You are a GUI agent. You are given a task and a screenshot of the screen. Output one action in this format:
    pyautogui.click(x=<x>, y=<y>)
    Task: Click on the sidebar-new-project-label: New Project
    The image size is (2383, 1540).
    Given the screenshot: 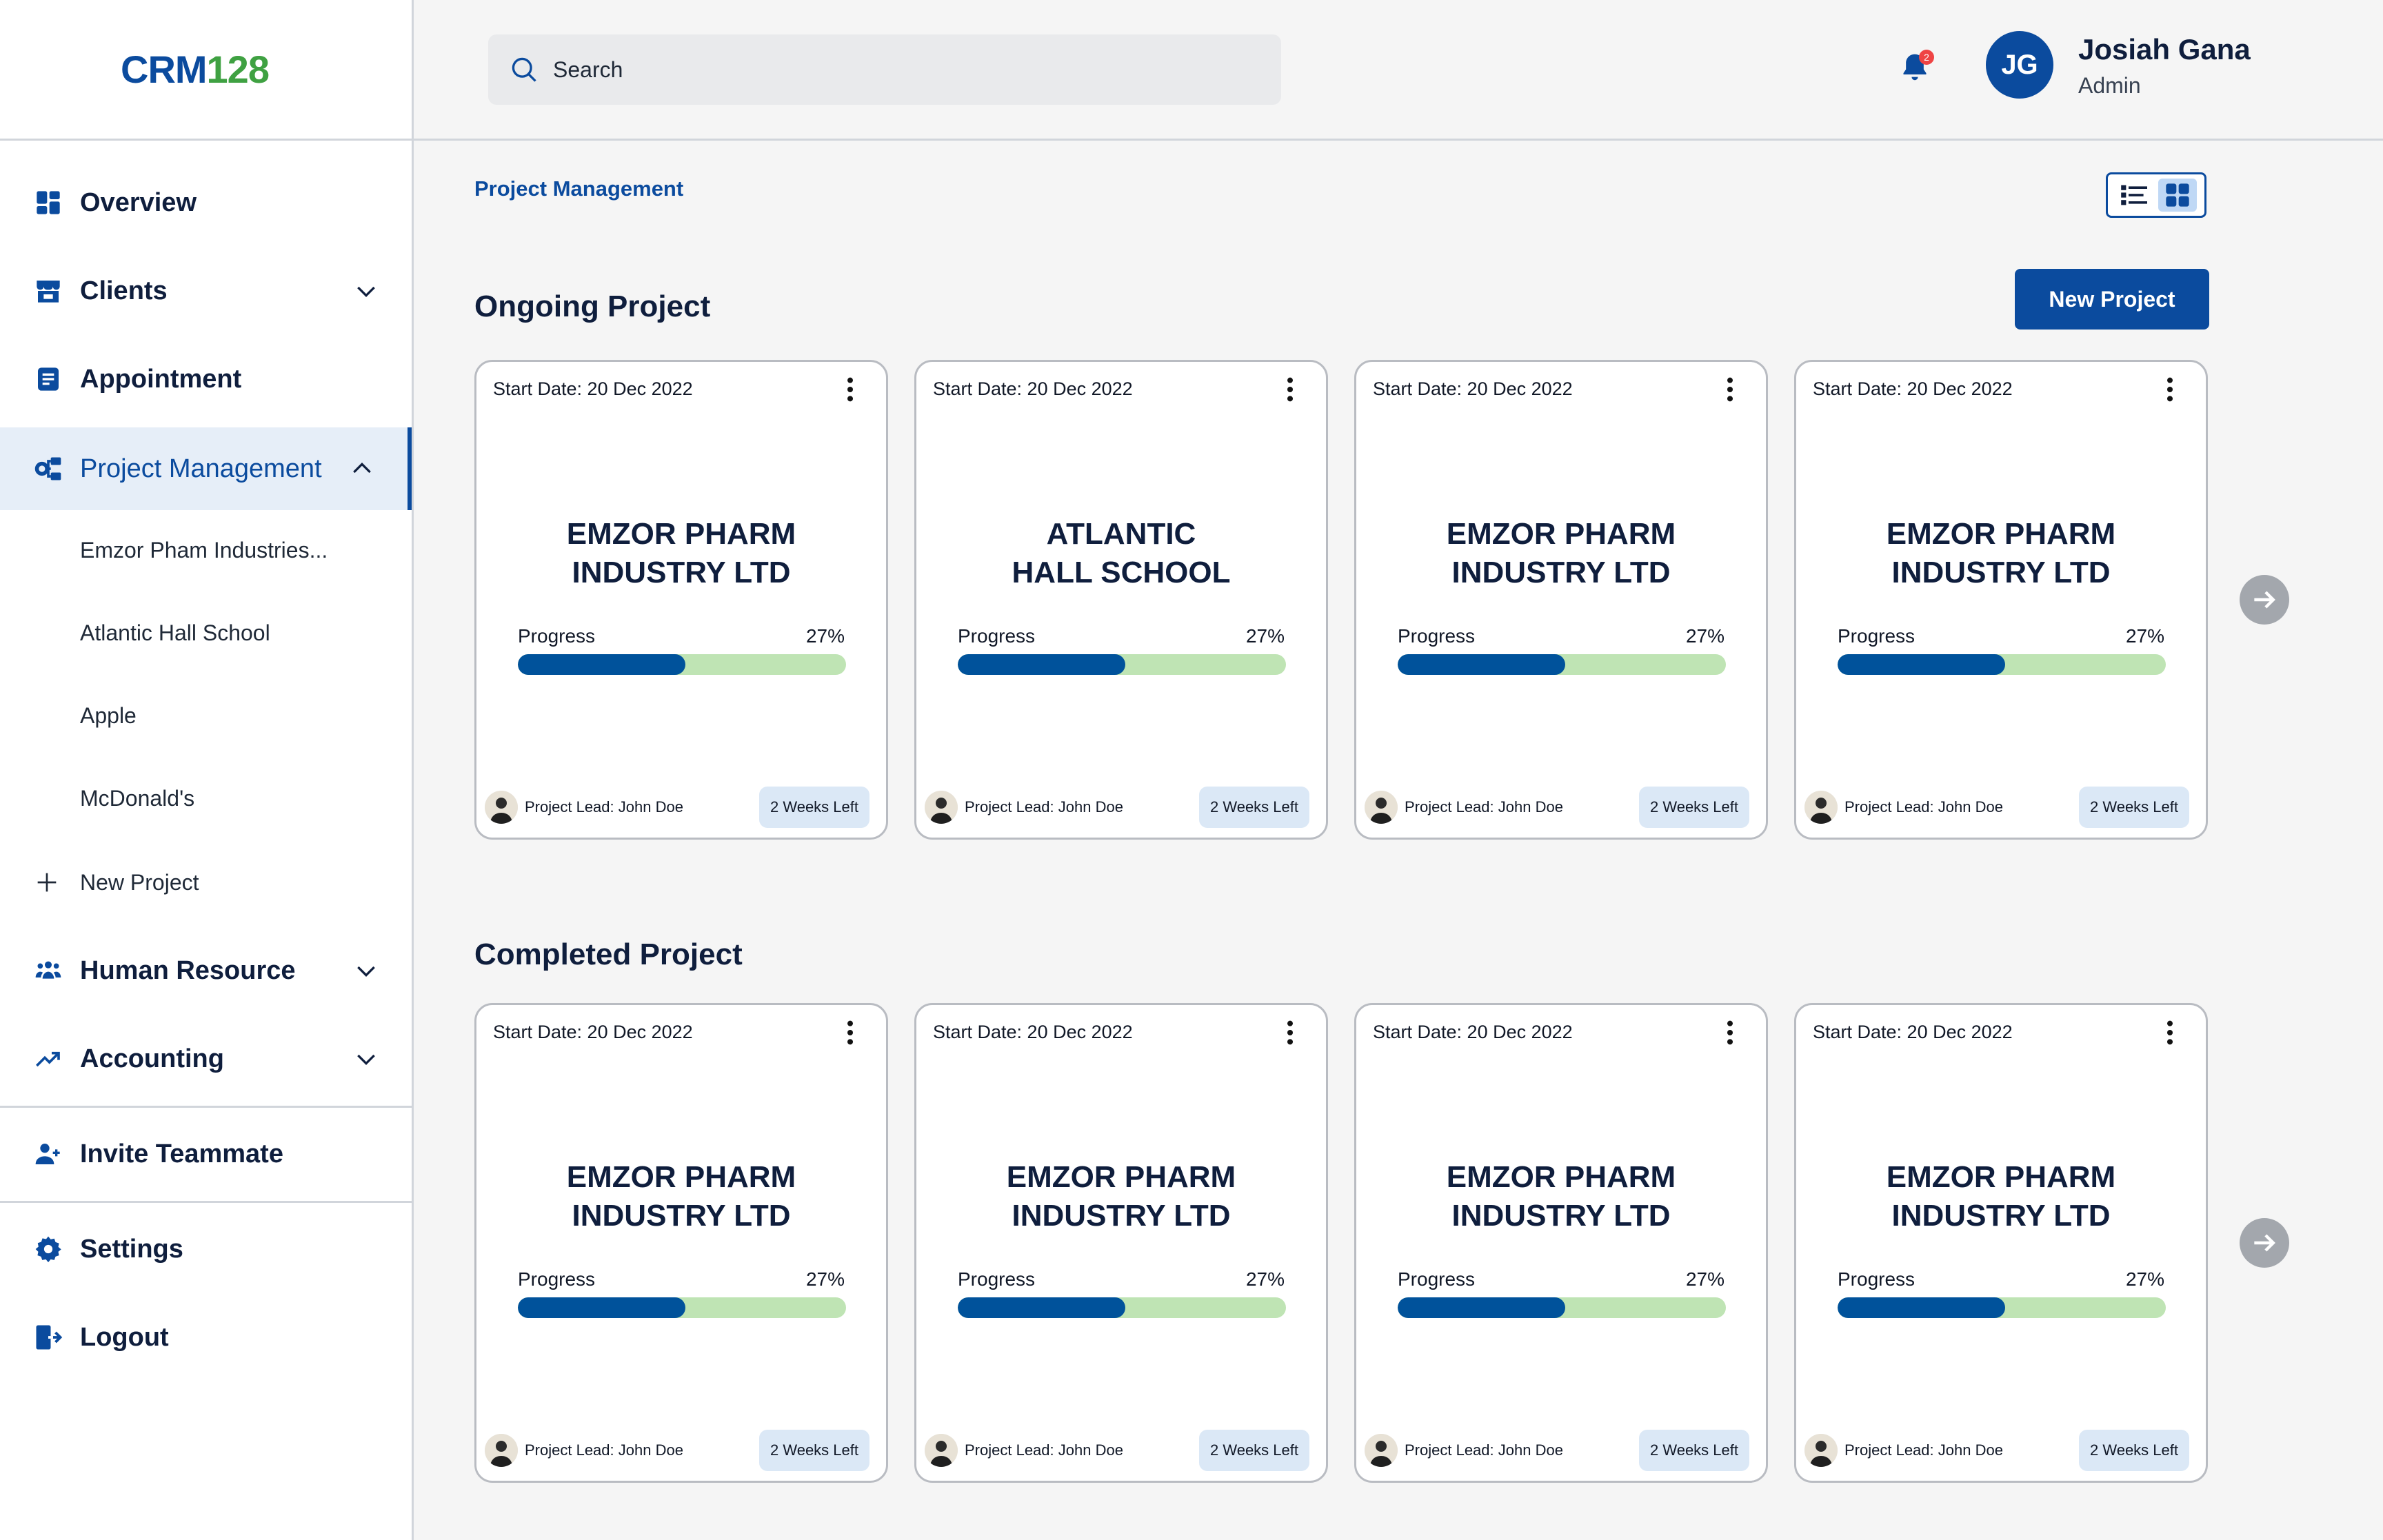 What is the action you would take?
    pyautogui.click(x=139, y=882)
    